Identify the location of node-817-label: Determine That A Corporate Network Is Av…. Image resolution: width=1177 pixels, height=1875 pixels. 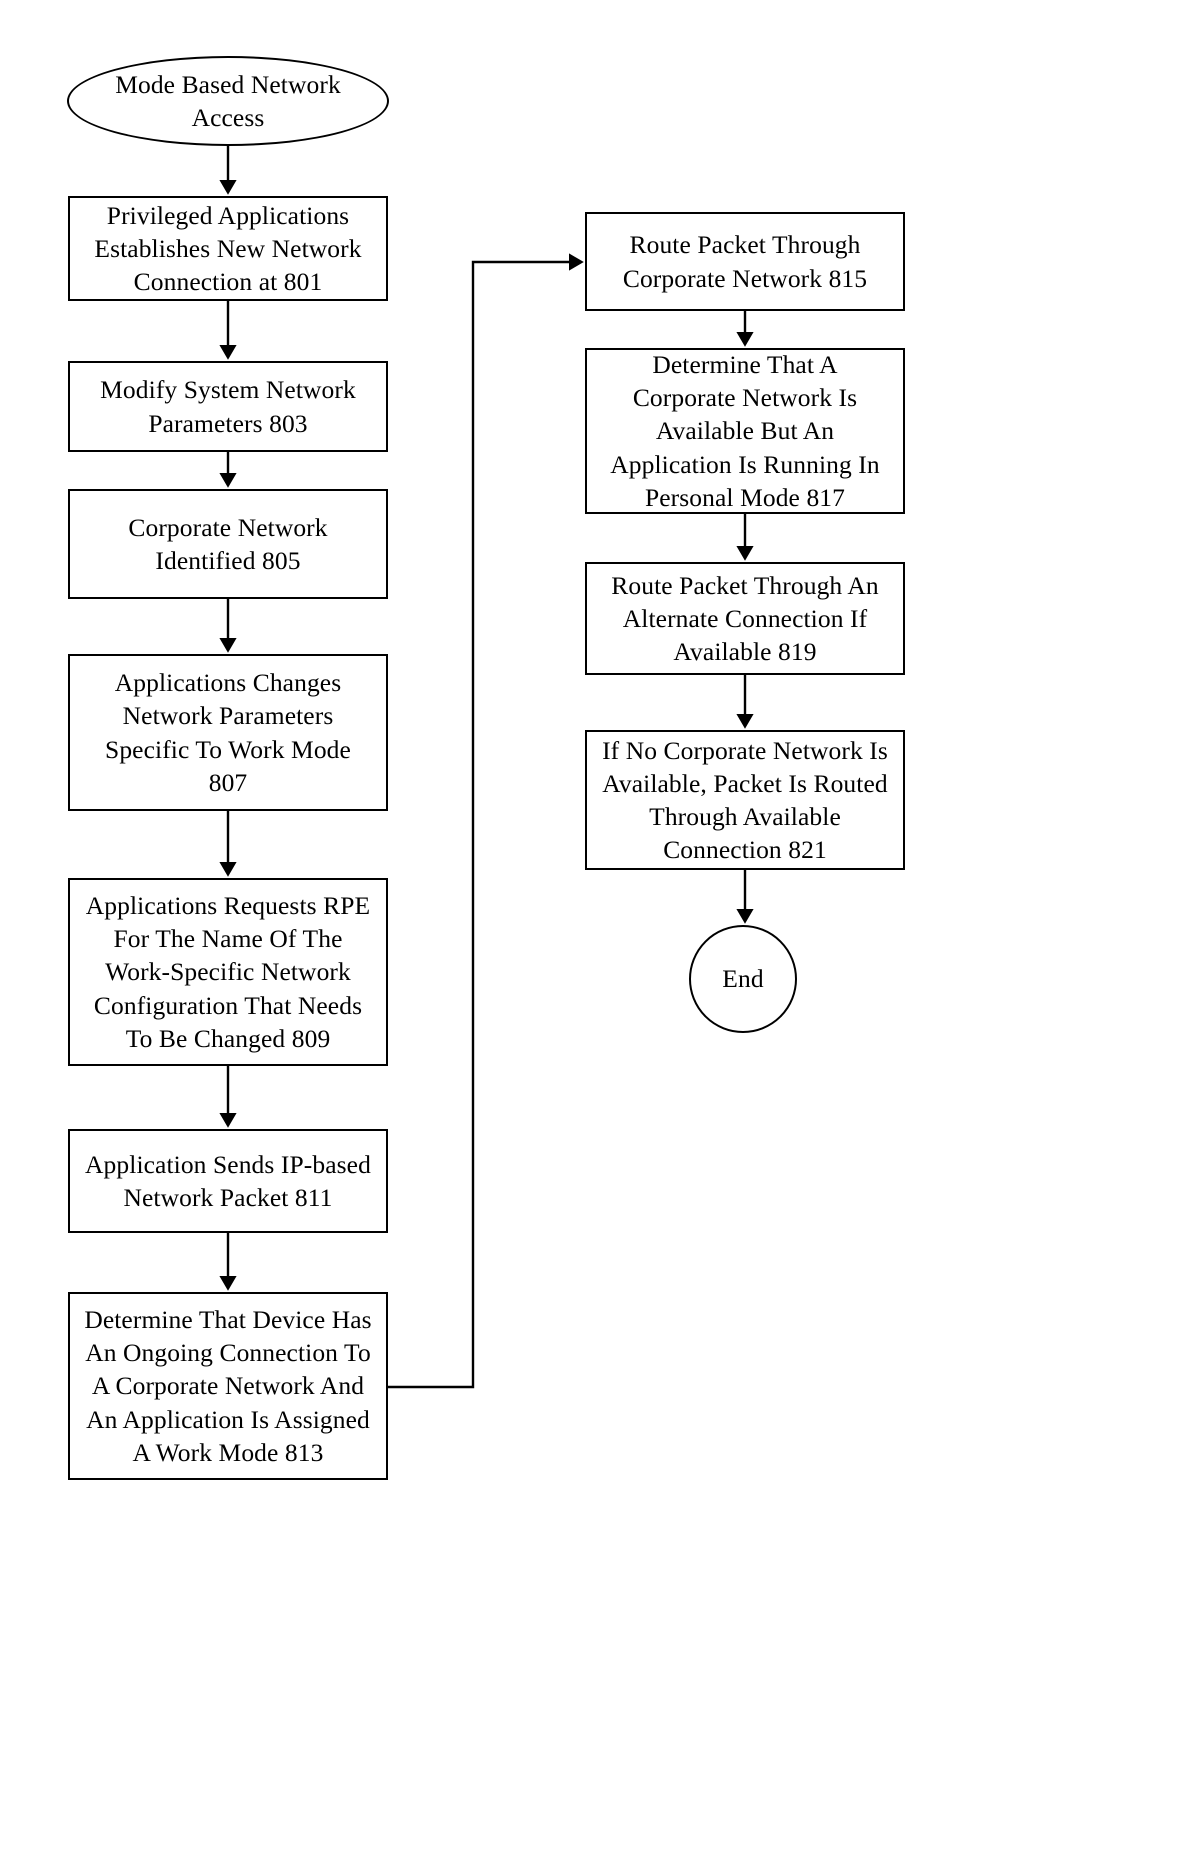
(745, 431).